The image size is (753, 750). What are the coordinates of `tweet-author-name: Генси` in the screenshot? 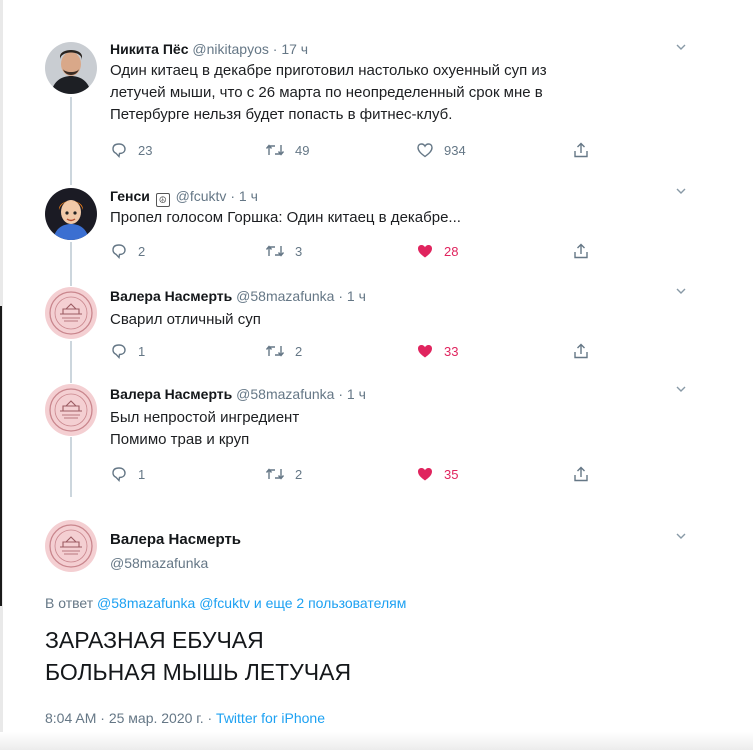 It's located at (130, 196).